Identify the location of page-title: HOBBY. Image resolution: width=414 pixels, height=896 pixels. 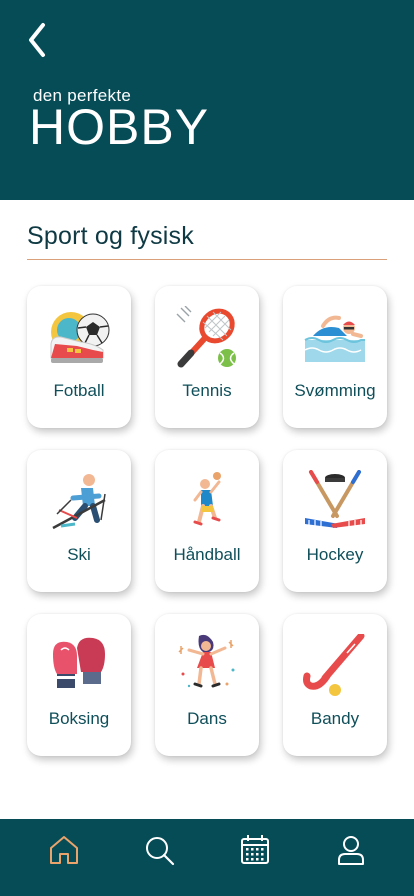
(119, 127).